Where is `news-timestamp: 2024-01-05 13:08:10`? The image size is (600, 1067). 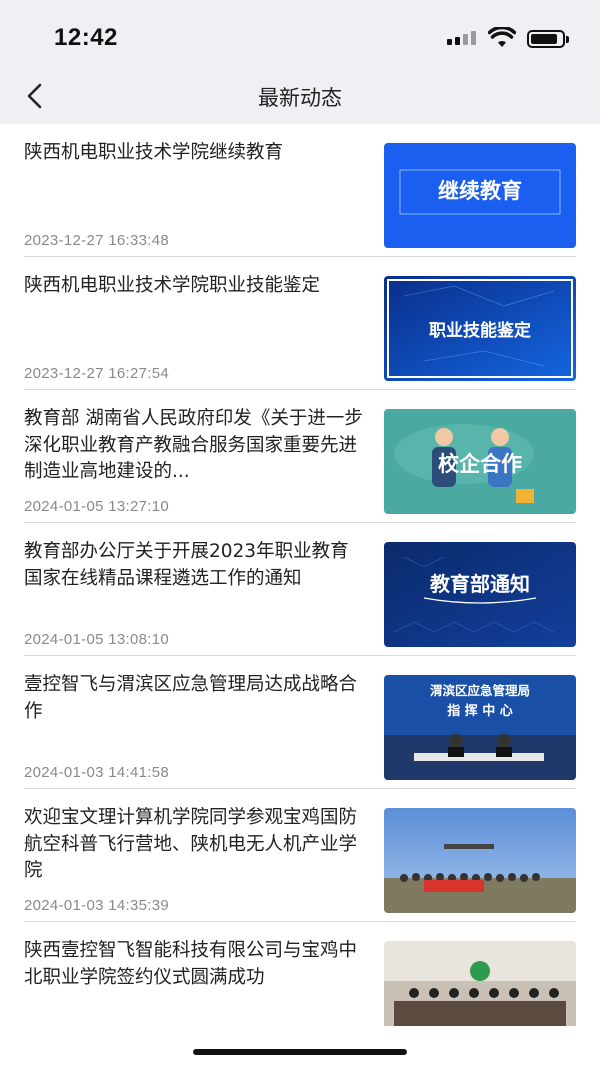
news-timestamp: 2024-01-05 13:08:10 is located at coordinates (96, 639).